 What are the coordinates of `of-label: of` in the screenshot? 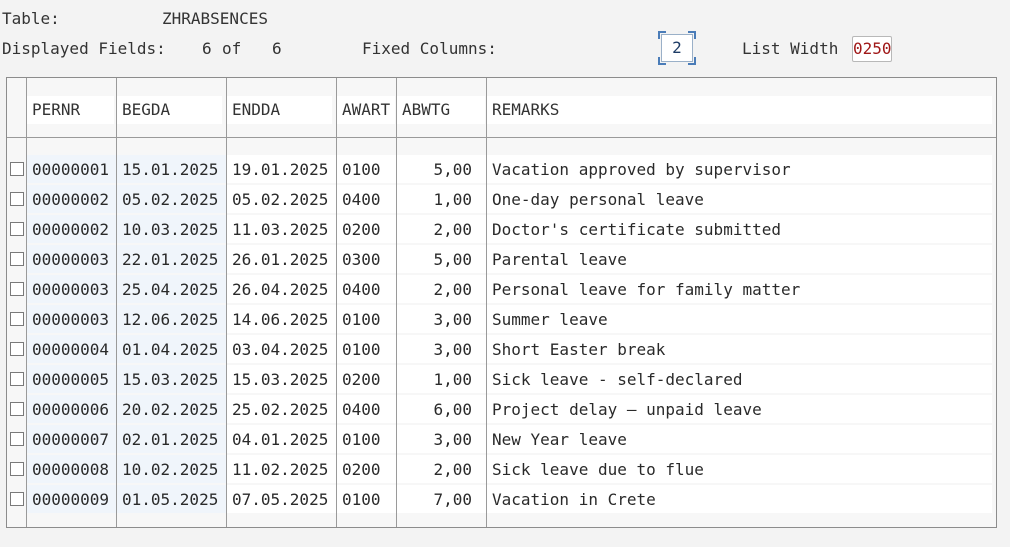 It's located at (232, 48).